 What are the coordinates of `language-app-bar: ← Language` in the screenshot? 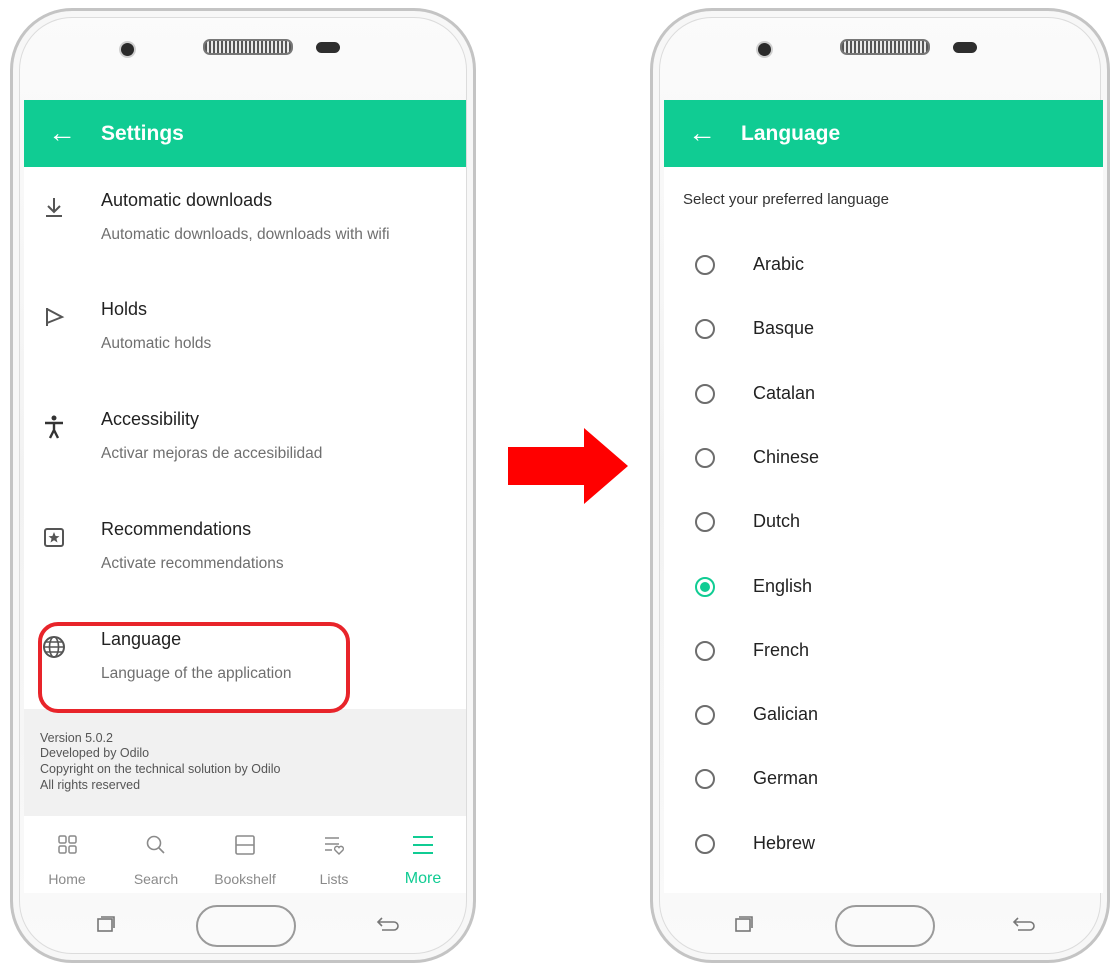 It's located at (883, 133).